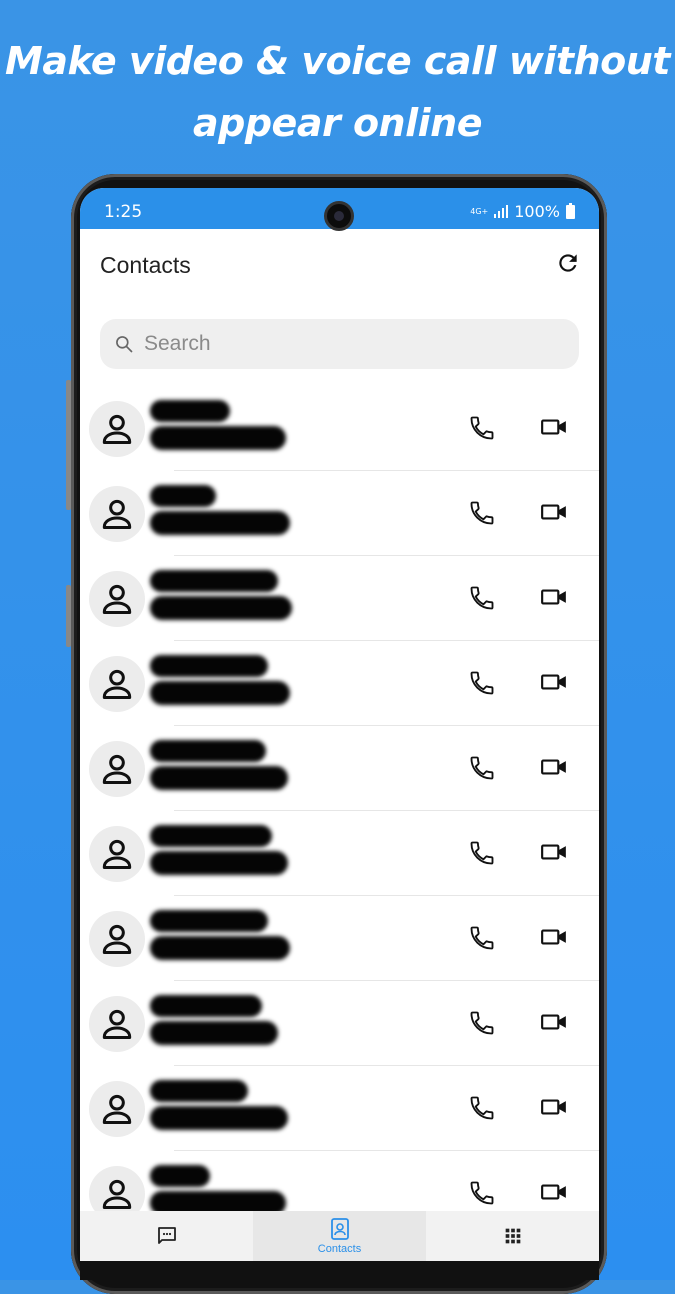 Image resolution: width=675 pixels, height=1294 pixels. I want to click on chat-icon, so click(166, 1235).